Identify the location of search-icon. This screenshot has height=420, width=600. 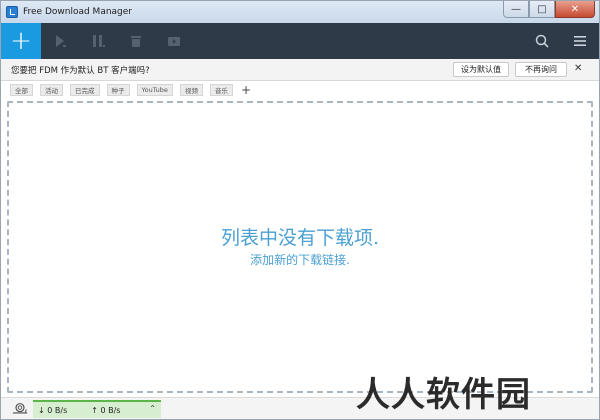
(542, 41).